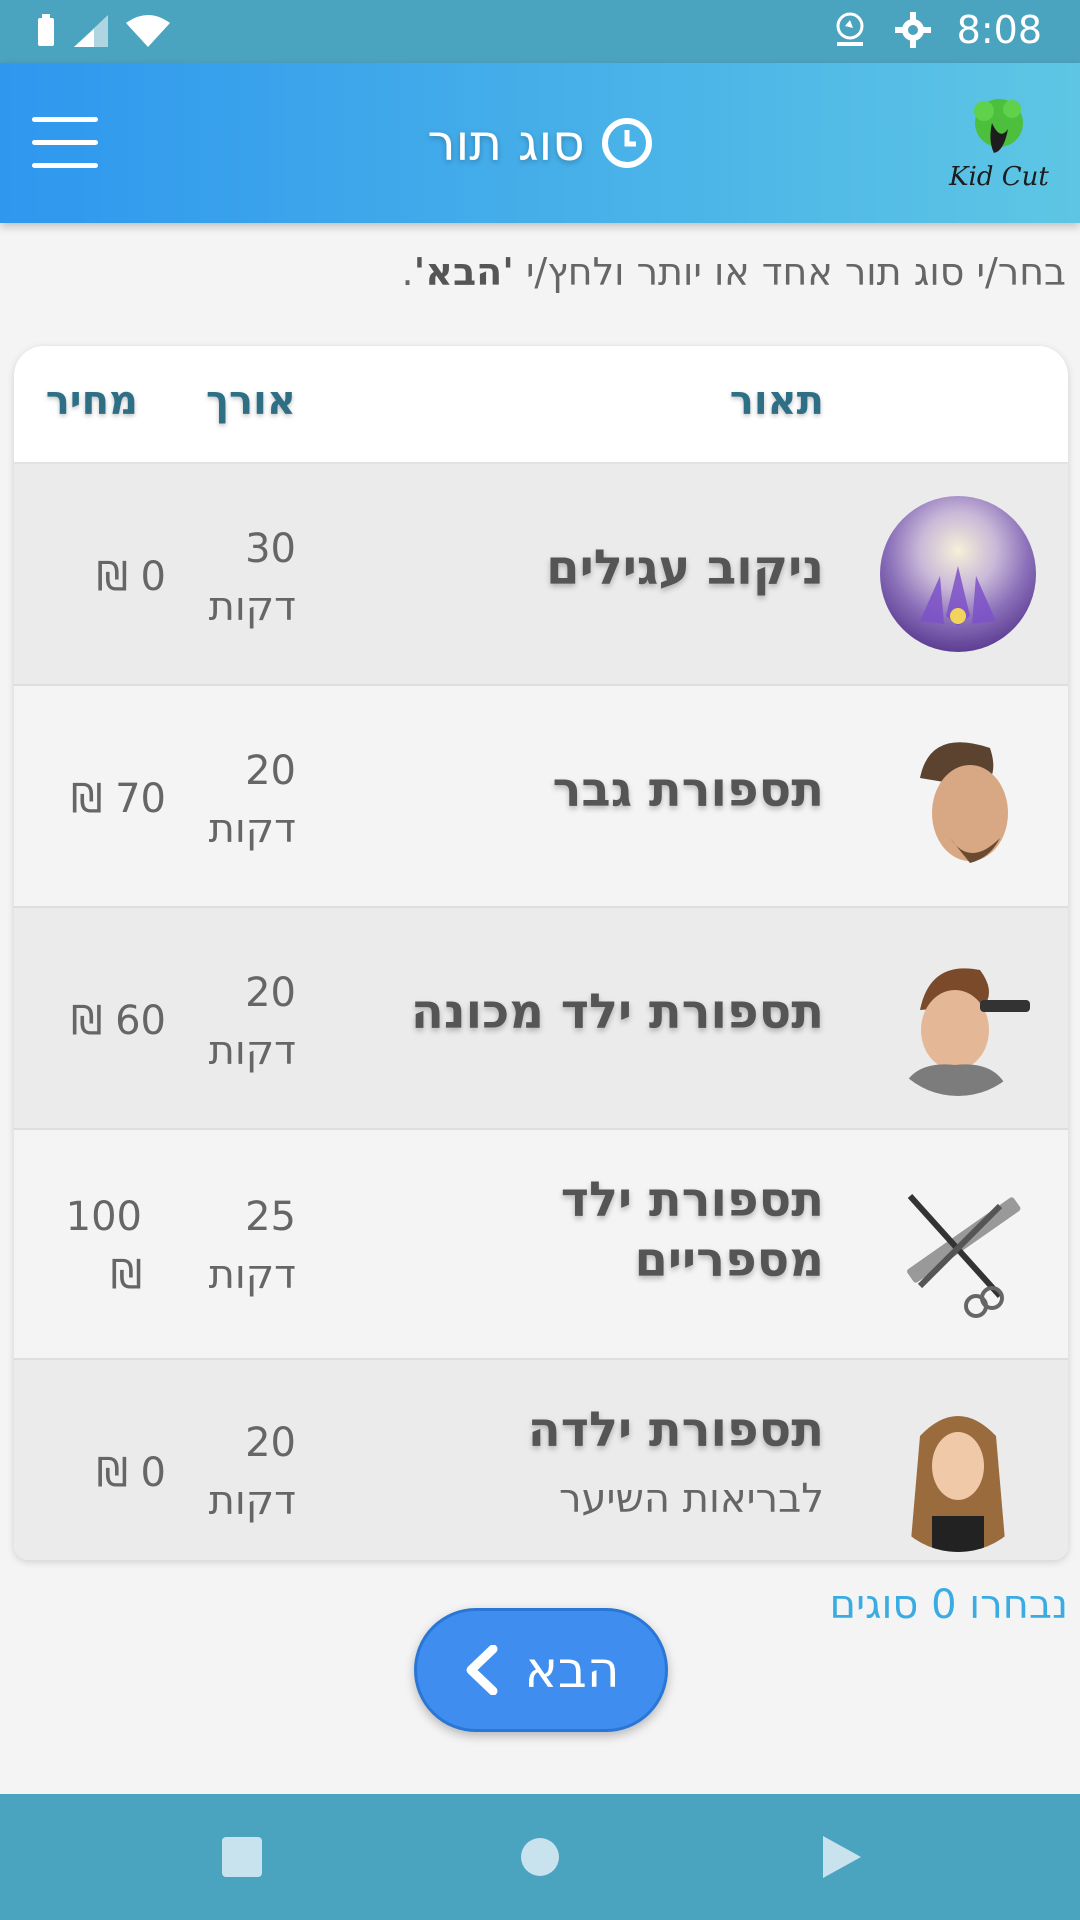  I want to click on status-time: 8:08, so click(999, 30).